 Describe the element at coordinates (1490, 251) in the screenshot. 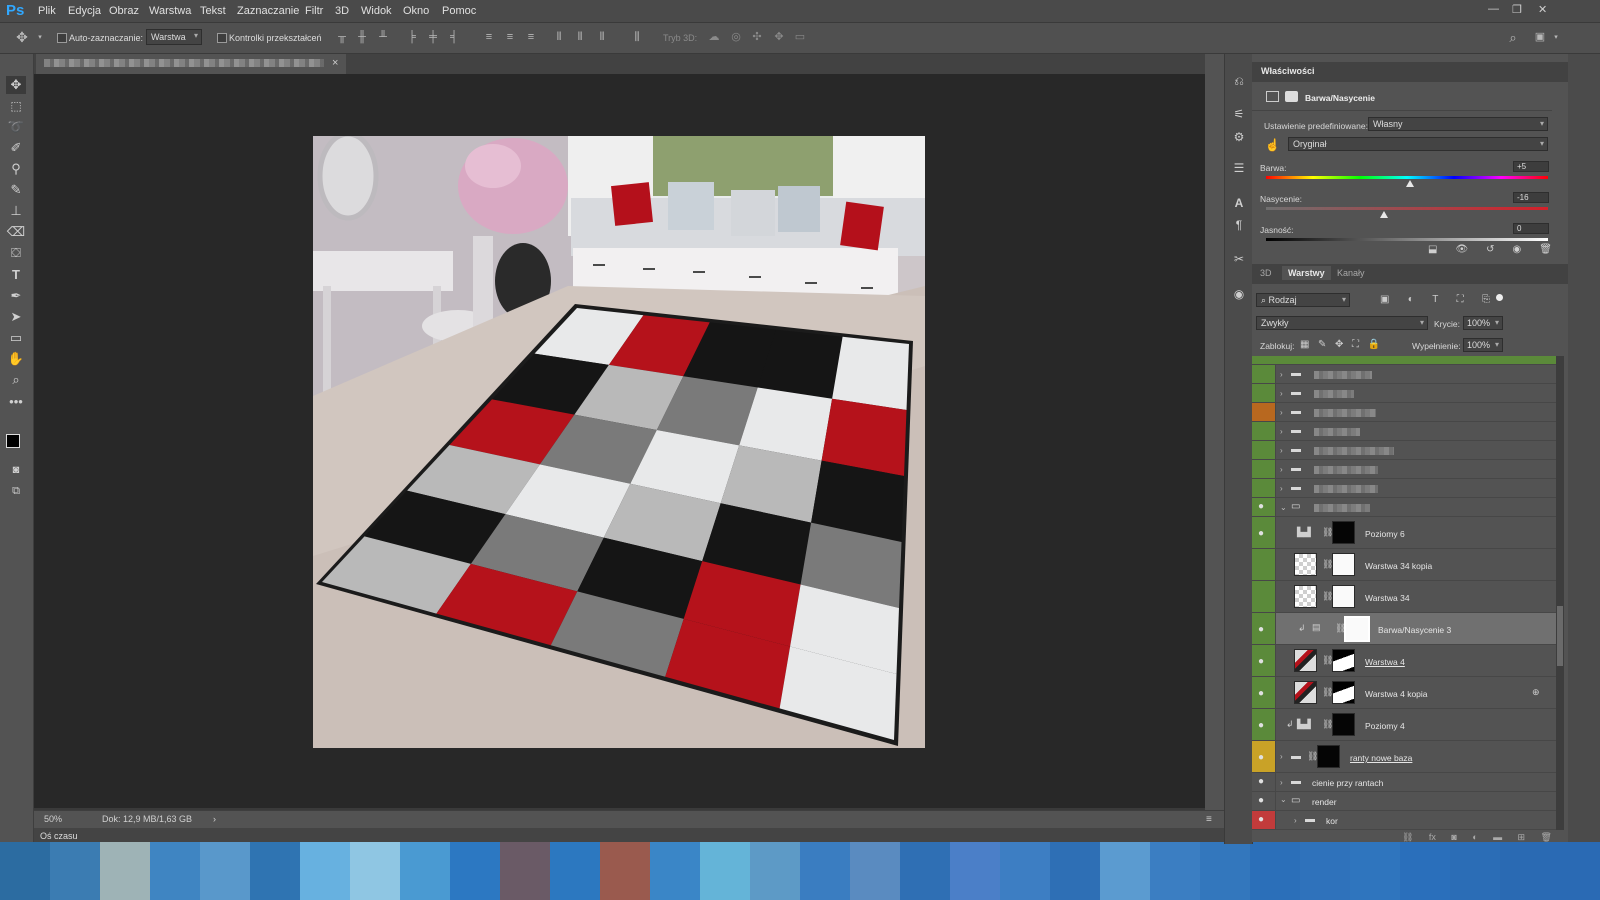

I see `reset-icon: ↺` at that location.